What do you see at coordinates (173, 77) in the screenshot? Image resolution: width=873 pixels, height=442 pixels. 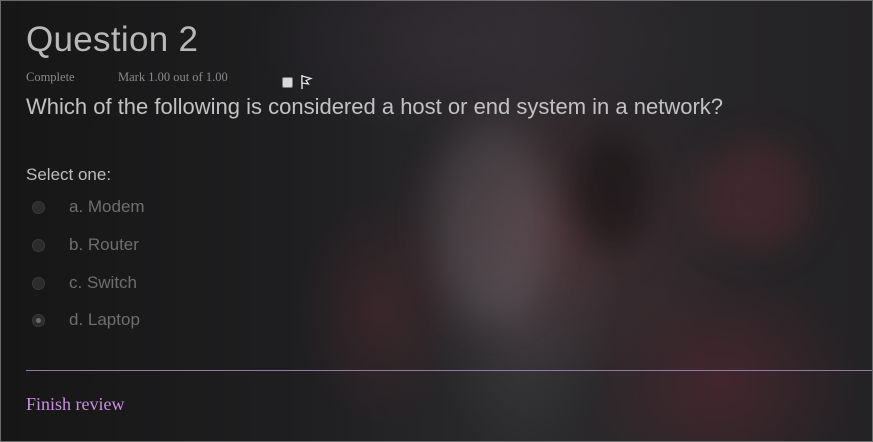 I see `question-mark: Mark 1.00 out of 1.00` at bounding box center [173, 77].